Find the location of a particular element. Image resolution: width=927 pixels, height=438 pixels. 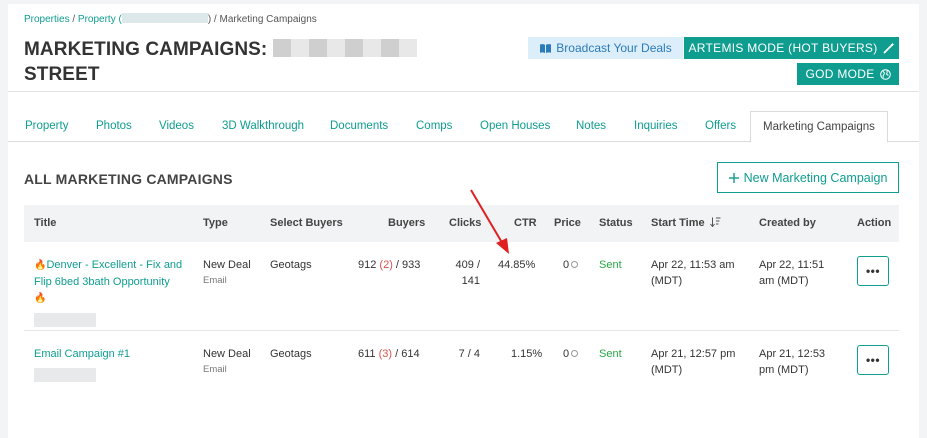

start-time-a: Apr 21, 12:57 pm is located at coordinates (693, 354).